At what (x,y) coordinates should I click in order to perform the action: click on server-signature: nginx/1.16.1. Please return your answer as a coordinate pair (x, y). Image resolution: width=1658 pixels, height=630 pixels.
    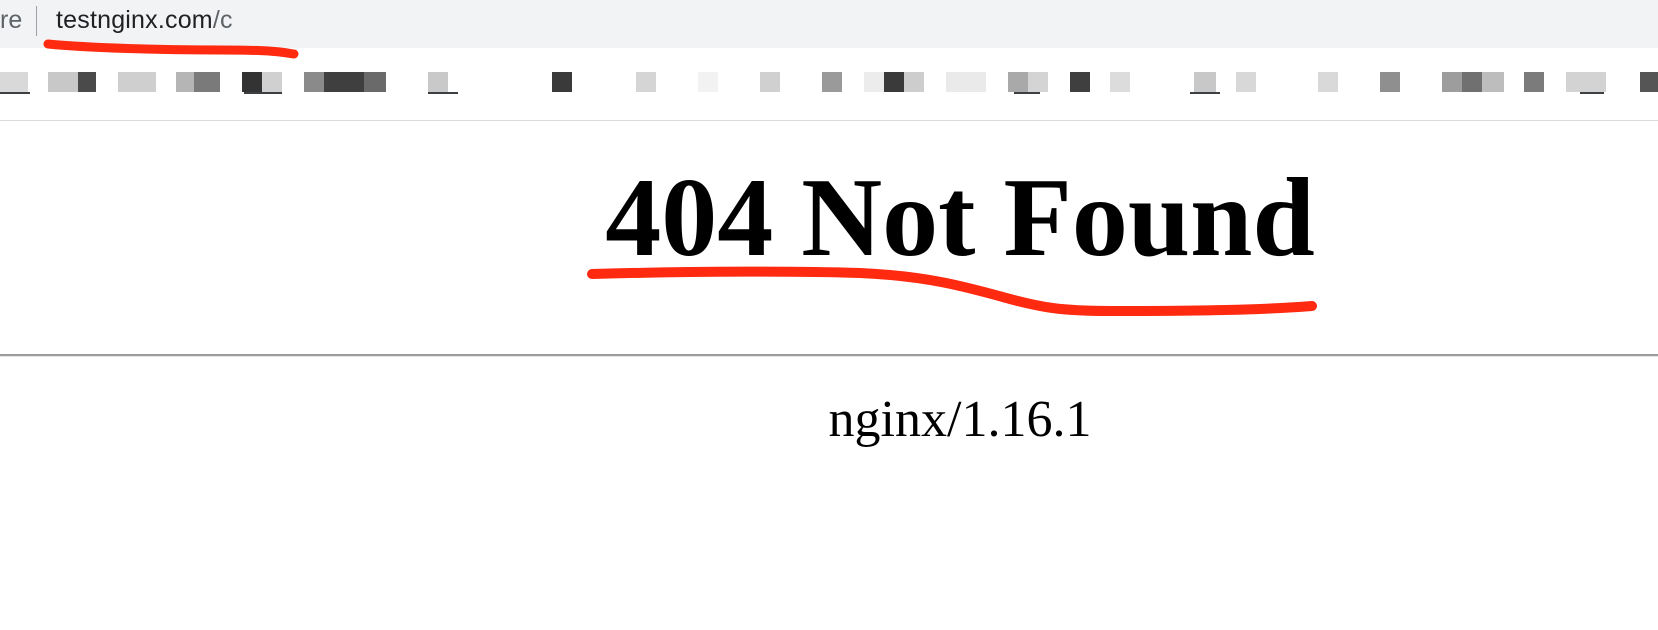
    Looking at the image, I should click on (960, 419).